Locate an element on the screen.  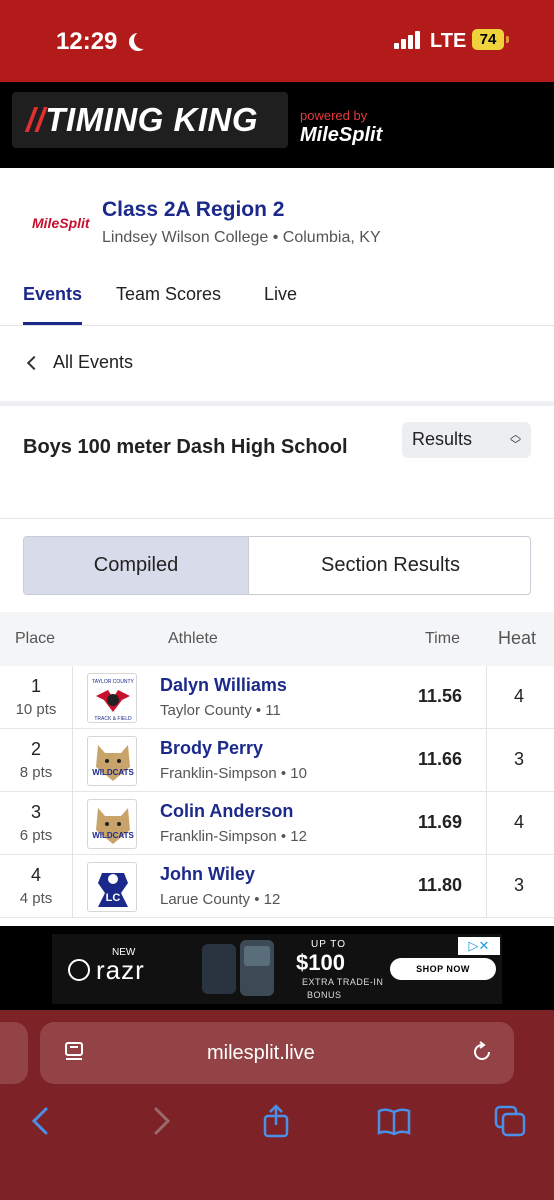
tab-events: Events is located at coordinates (52, 294).